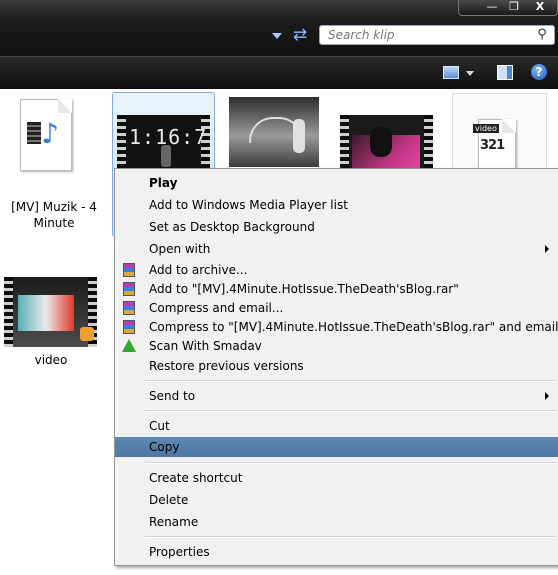 The width and height of the screenshot is (558, 575). I want to click on file-item: video 321, so click(499, 133).